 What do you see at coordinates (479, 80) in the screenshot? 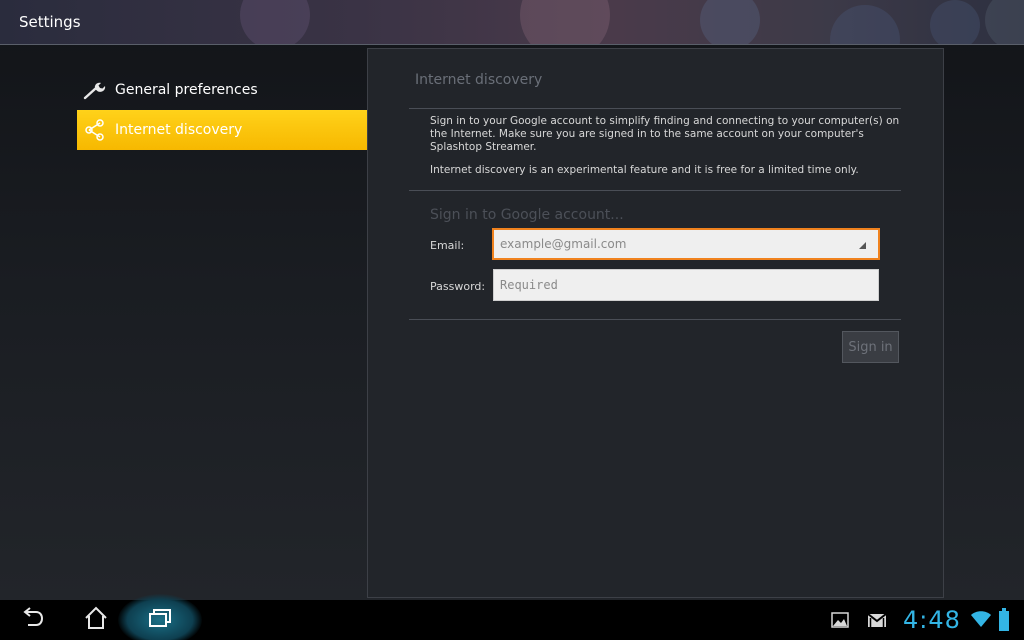
I see `panel-header: Internet discovery` at bounding box center [479, 80].